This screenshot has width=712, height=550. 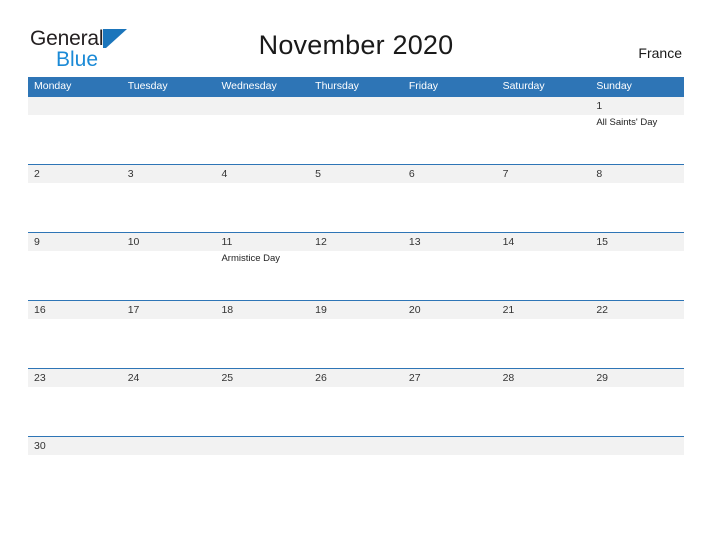 I want to click on day-number: 30, so click(x=40, y=446).